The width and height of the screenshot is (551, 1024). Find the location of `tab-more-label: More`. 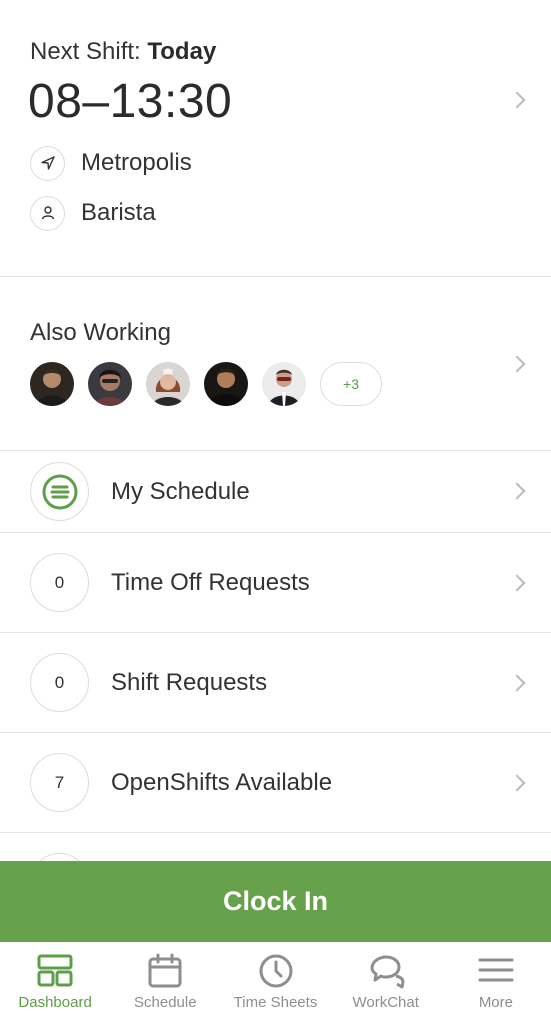

tab-more-label: More is located at coordinates (495, 1002).